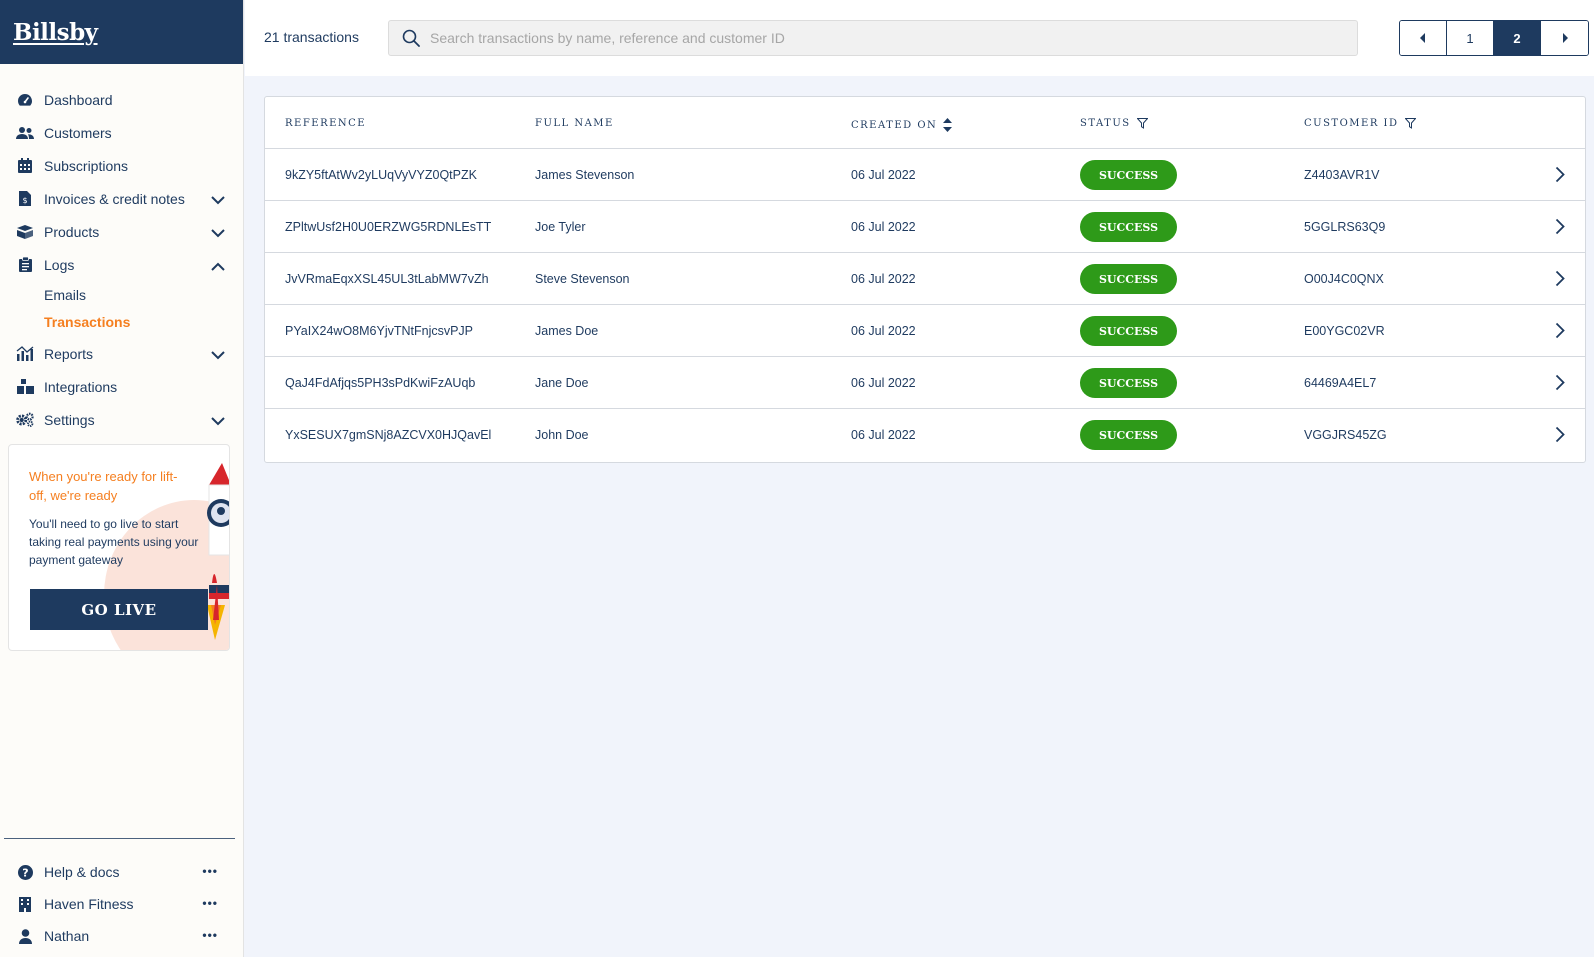 The height and width of the screenshot is (957, 1594). I want to click on sidebar-item-integrations: Integrations, so click(121, 386).